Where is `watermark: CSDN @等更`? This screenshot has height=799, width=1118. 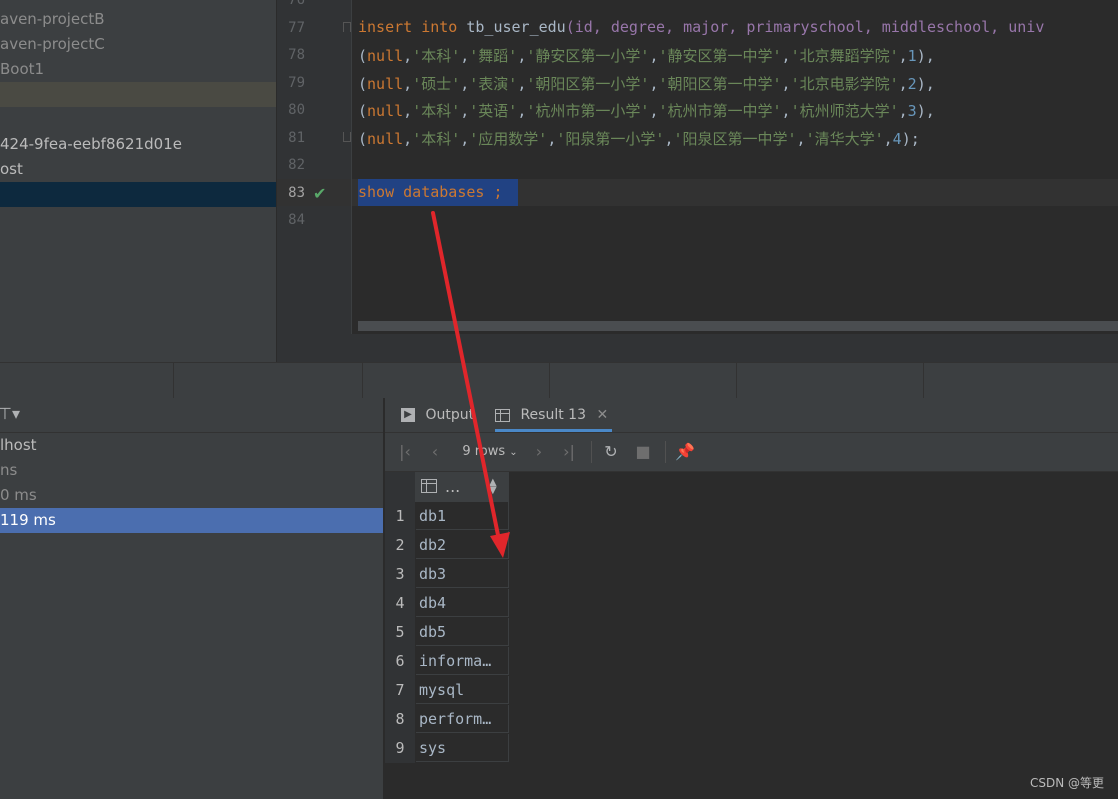
watermark: CSDN @等更 is located at coordinates (1066, 783).